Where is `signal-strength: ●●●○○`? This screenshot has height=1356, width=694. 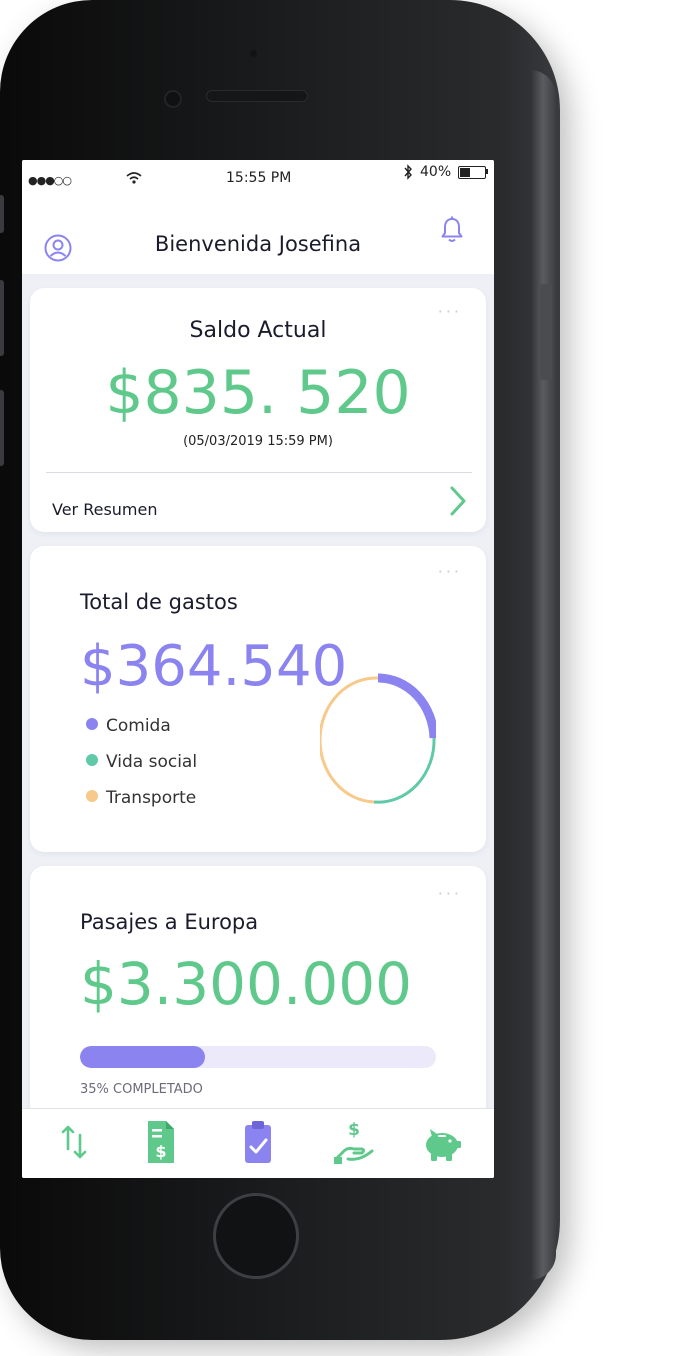 signal-strength: ●●●○○ is located at coordinates (50, 180).